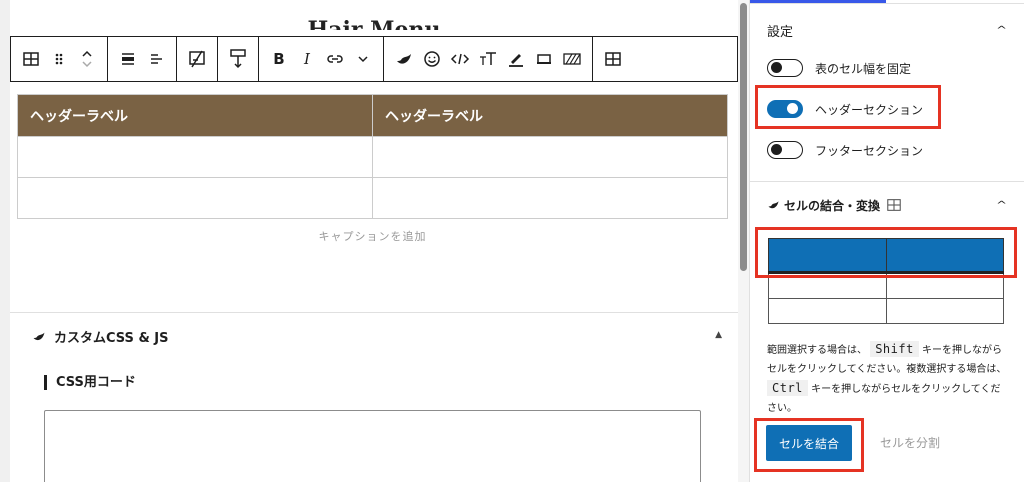 The image size is (1024, 482). Describe the element at coordinates (432, 59) in the screenshot. I see `emoji-icon` at that location.